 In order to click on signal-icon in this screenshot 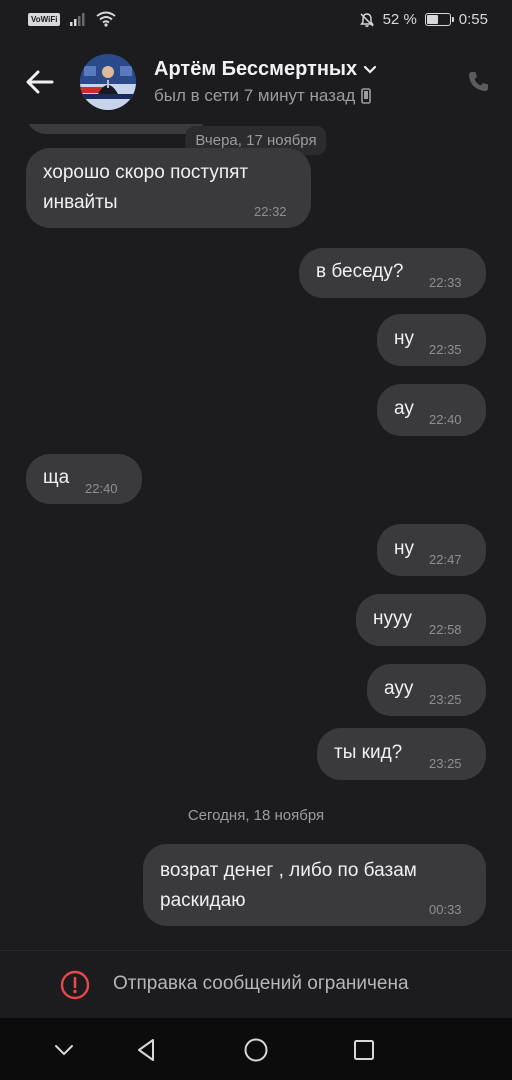, I will do `click(77, 19)`.